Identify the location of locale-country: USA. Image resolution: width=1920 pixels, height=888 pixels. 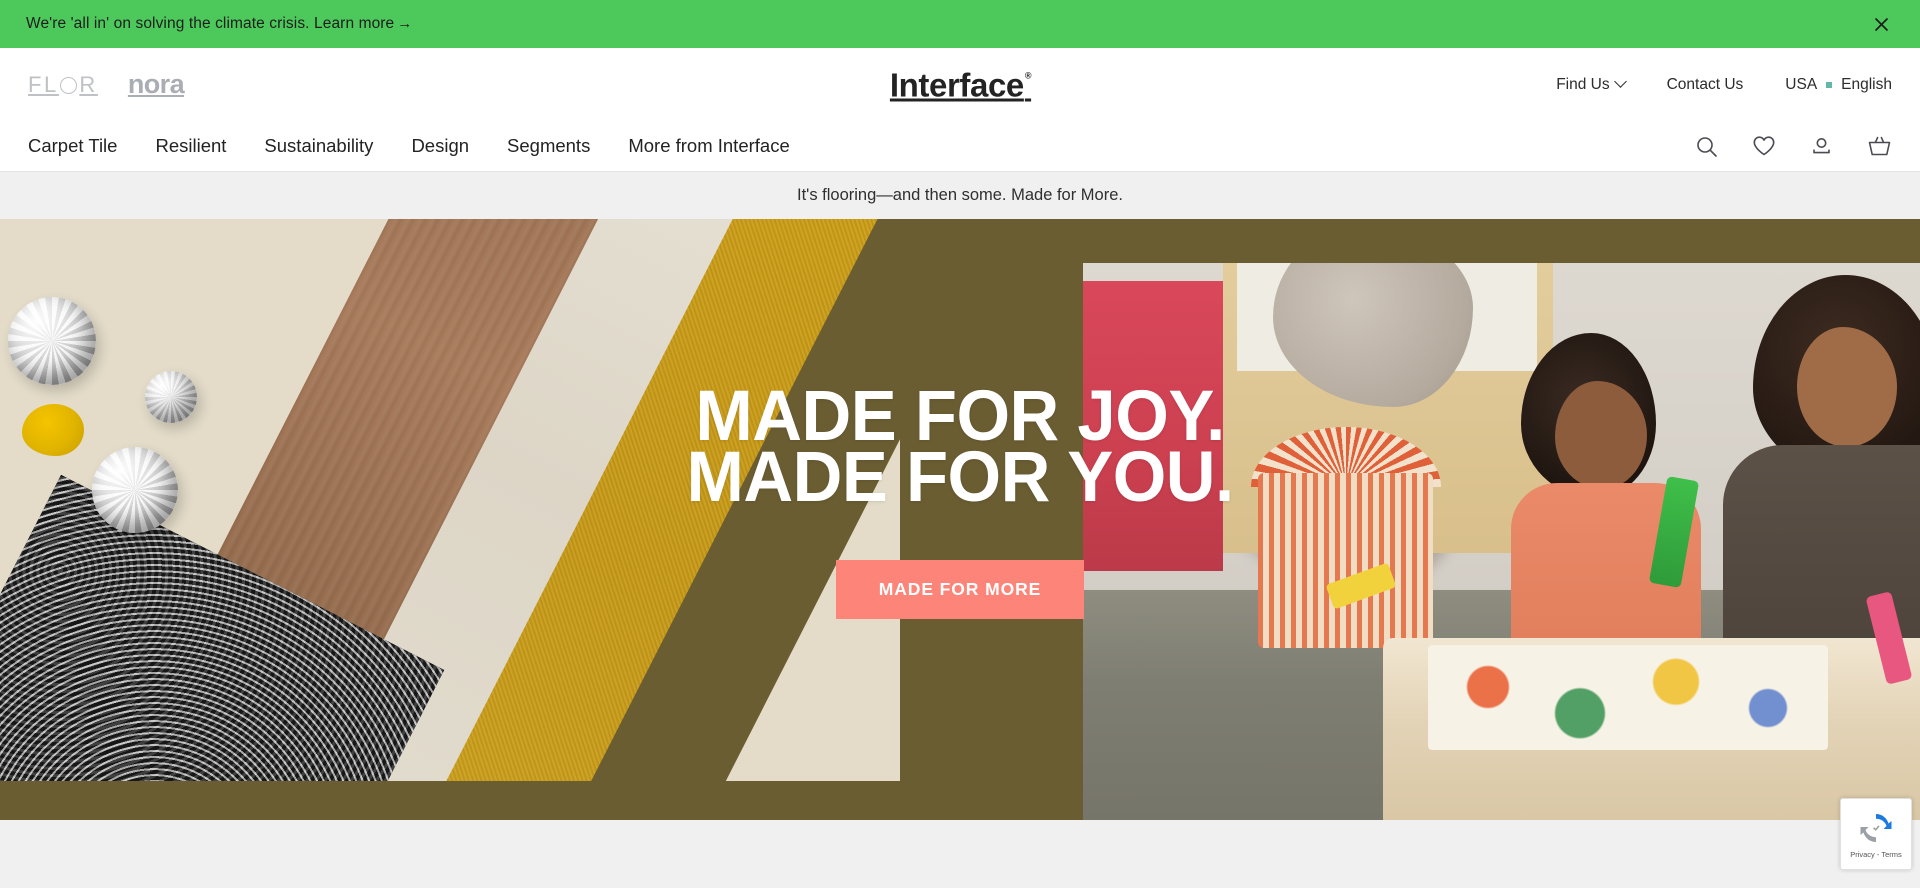
(1801, 84).